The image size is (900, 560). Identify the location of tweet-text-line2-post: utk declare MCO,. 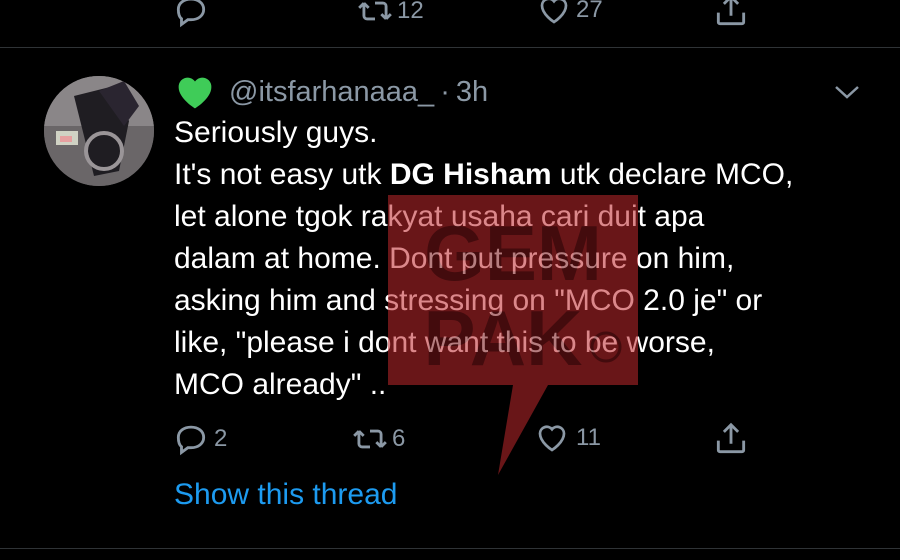
(672, 174).